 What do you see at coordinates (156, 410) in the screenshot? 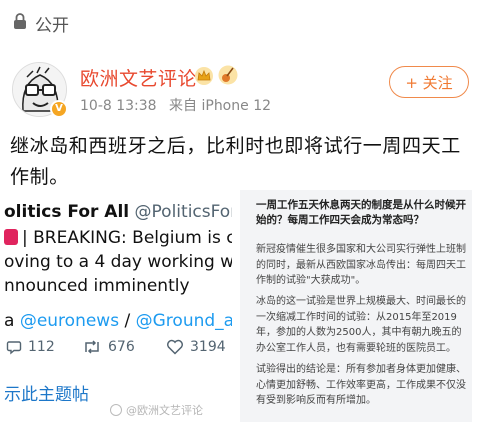
I see `watermark: @欧洲文艺评论` at bounding box center [156, 410].